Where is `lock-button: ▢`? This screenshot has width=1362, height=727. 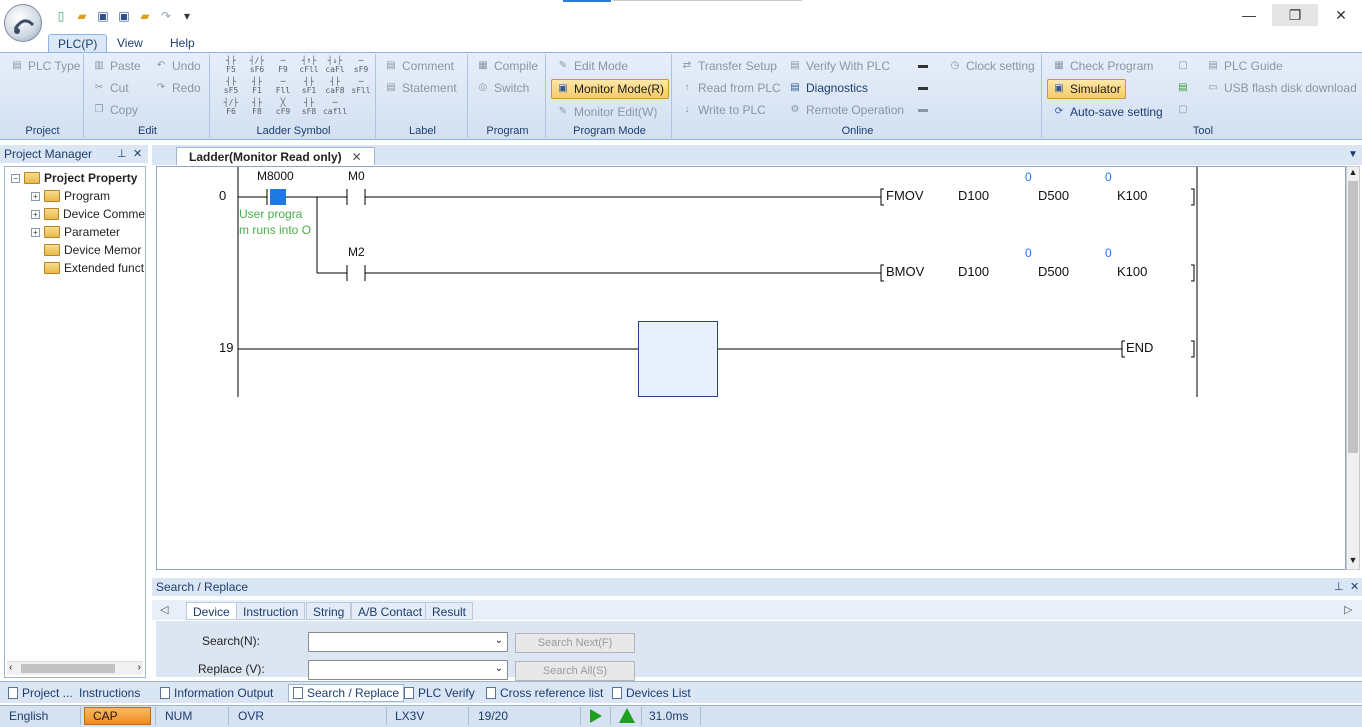
lock-button: ▢ is located at coordinates (1183, 66).